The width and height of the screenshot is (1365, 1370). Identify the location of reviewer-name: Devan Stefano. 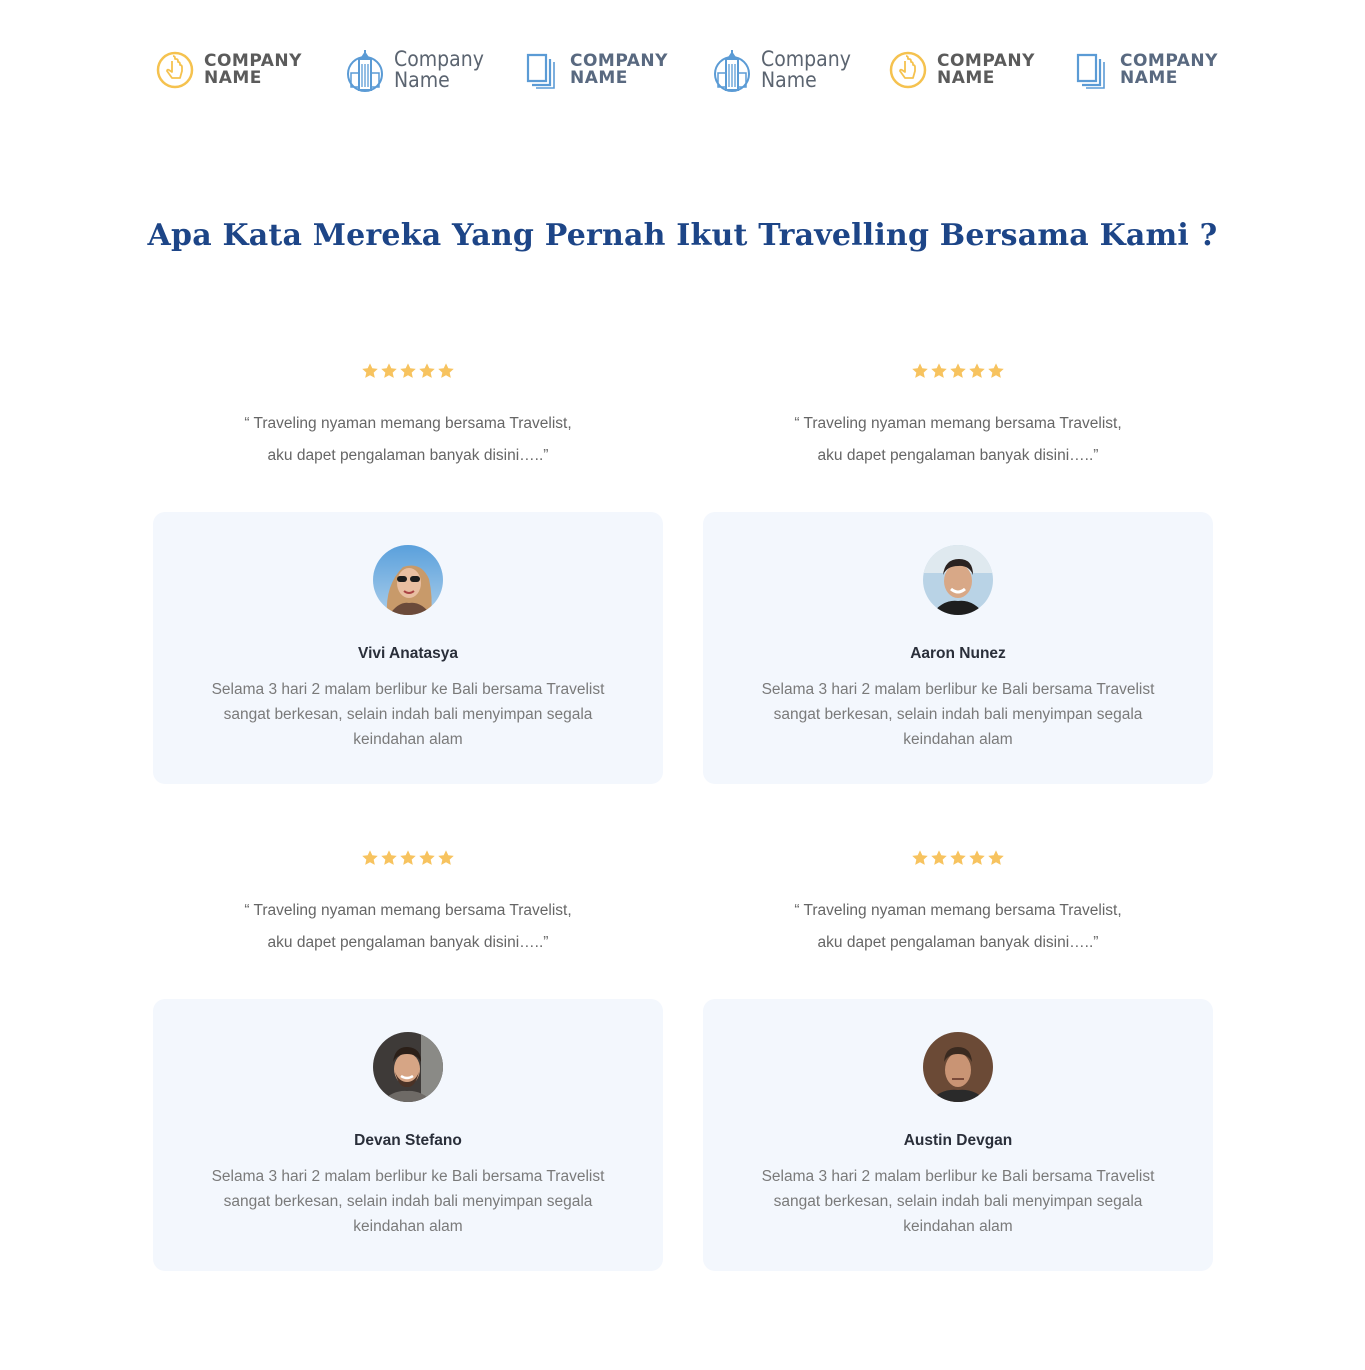
(408, 1140).